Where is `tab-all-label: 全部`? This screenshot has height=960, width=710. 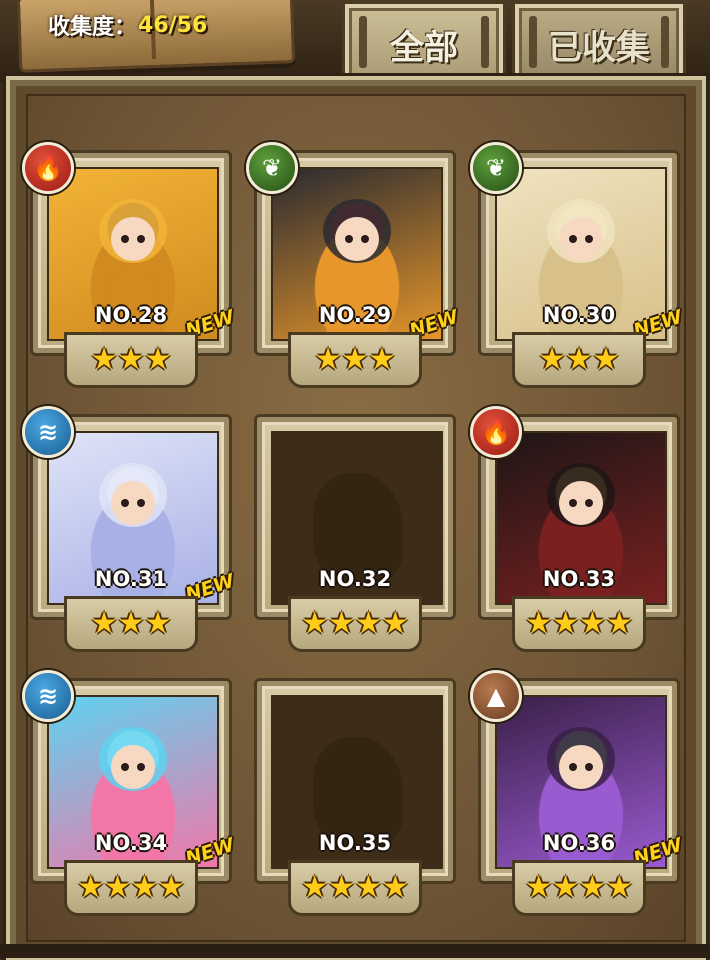
tab-all-label: 全部 is located at coordinates (424, 47).